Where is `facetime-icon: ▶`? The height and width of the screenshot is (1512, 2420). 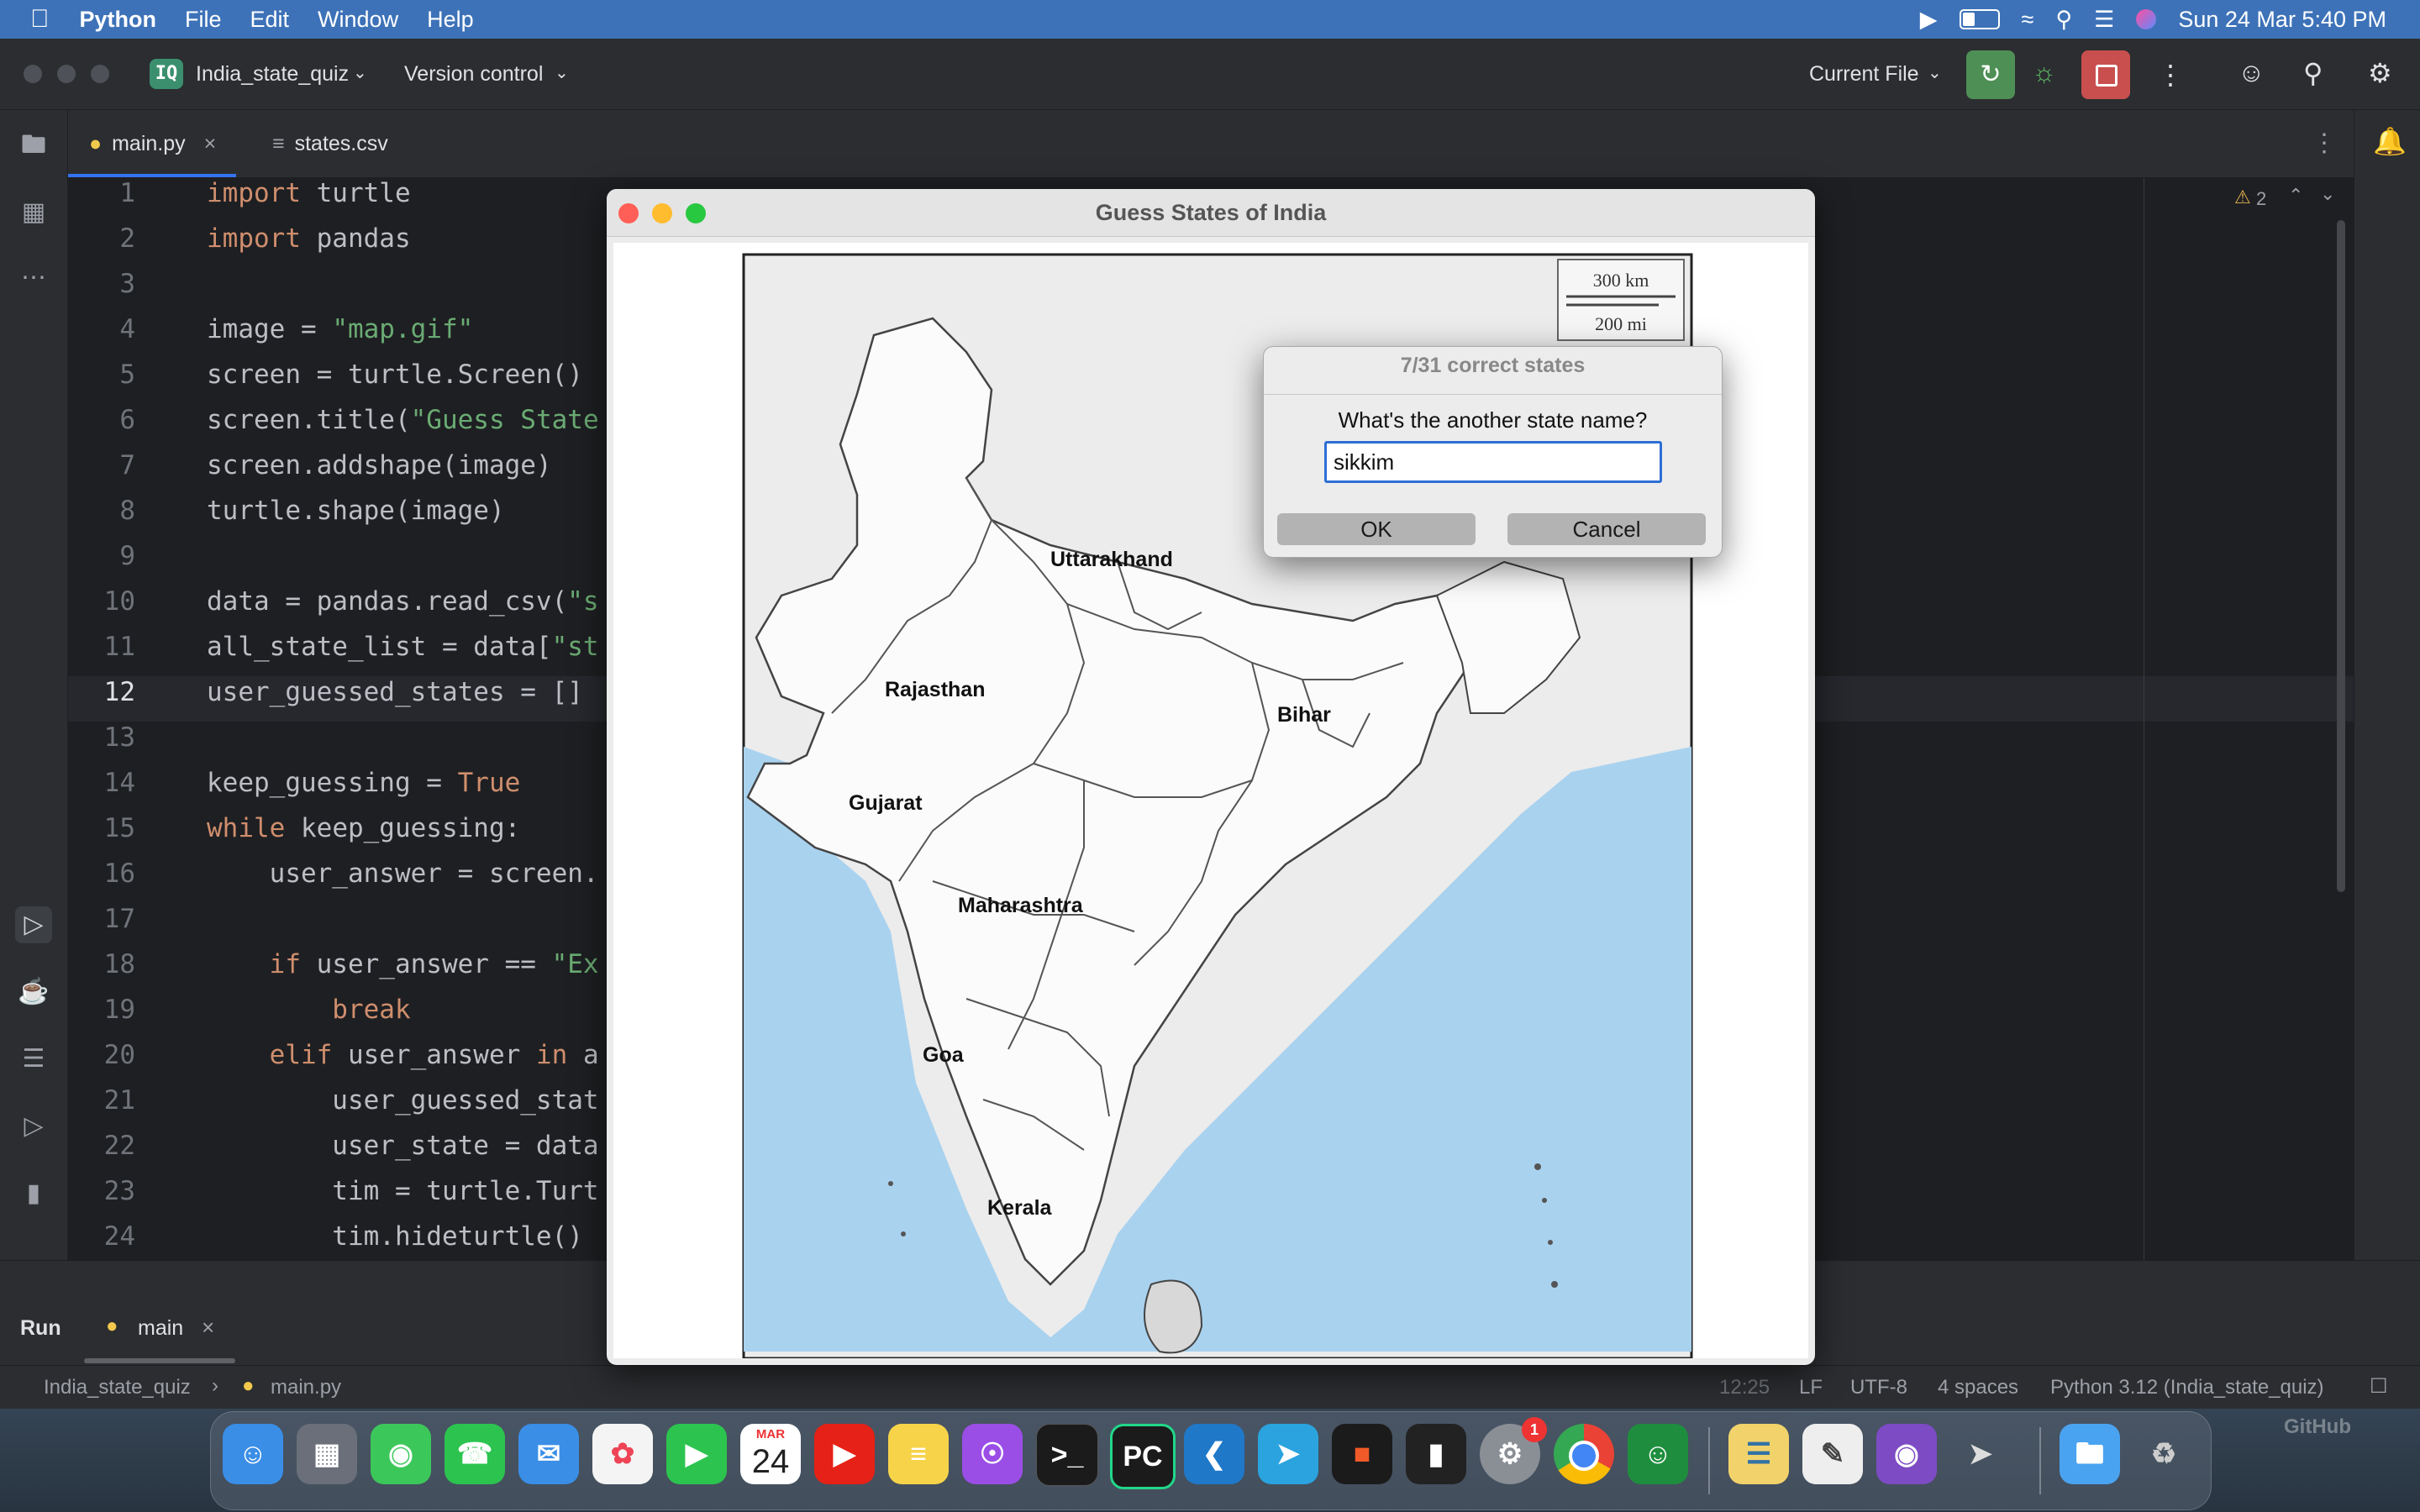
facetime-icon: ▶ is located at coordinates (696, 1454).